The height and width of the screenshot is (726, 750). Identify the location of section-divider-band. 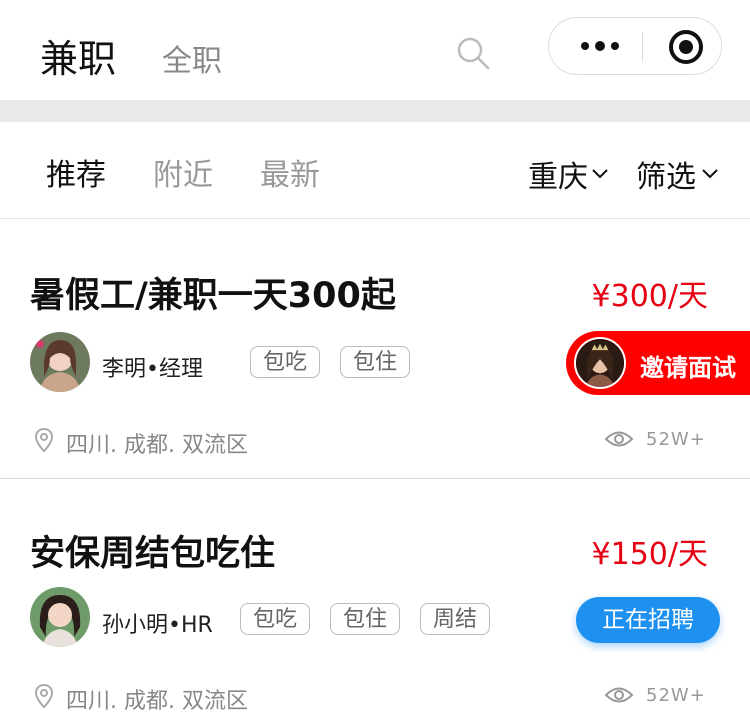
(375, 111).